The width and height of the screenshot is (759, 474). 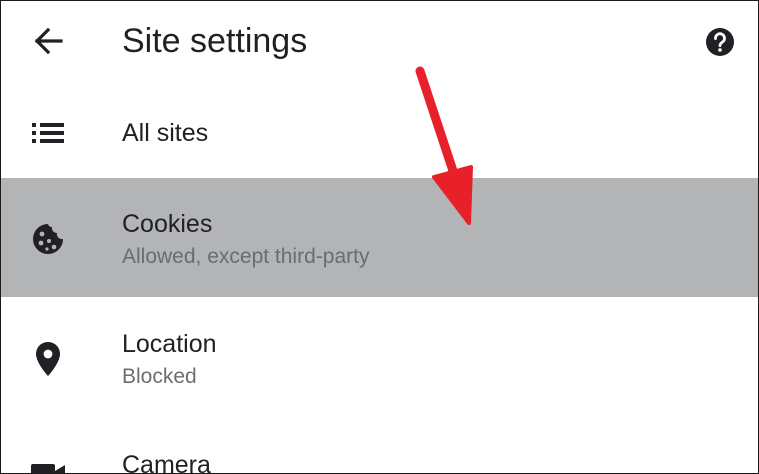 What do you see at coordinates (48, 239) in the screenshot?
I see `cookie-icon` at bounding box center [48, 239].